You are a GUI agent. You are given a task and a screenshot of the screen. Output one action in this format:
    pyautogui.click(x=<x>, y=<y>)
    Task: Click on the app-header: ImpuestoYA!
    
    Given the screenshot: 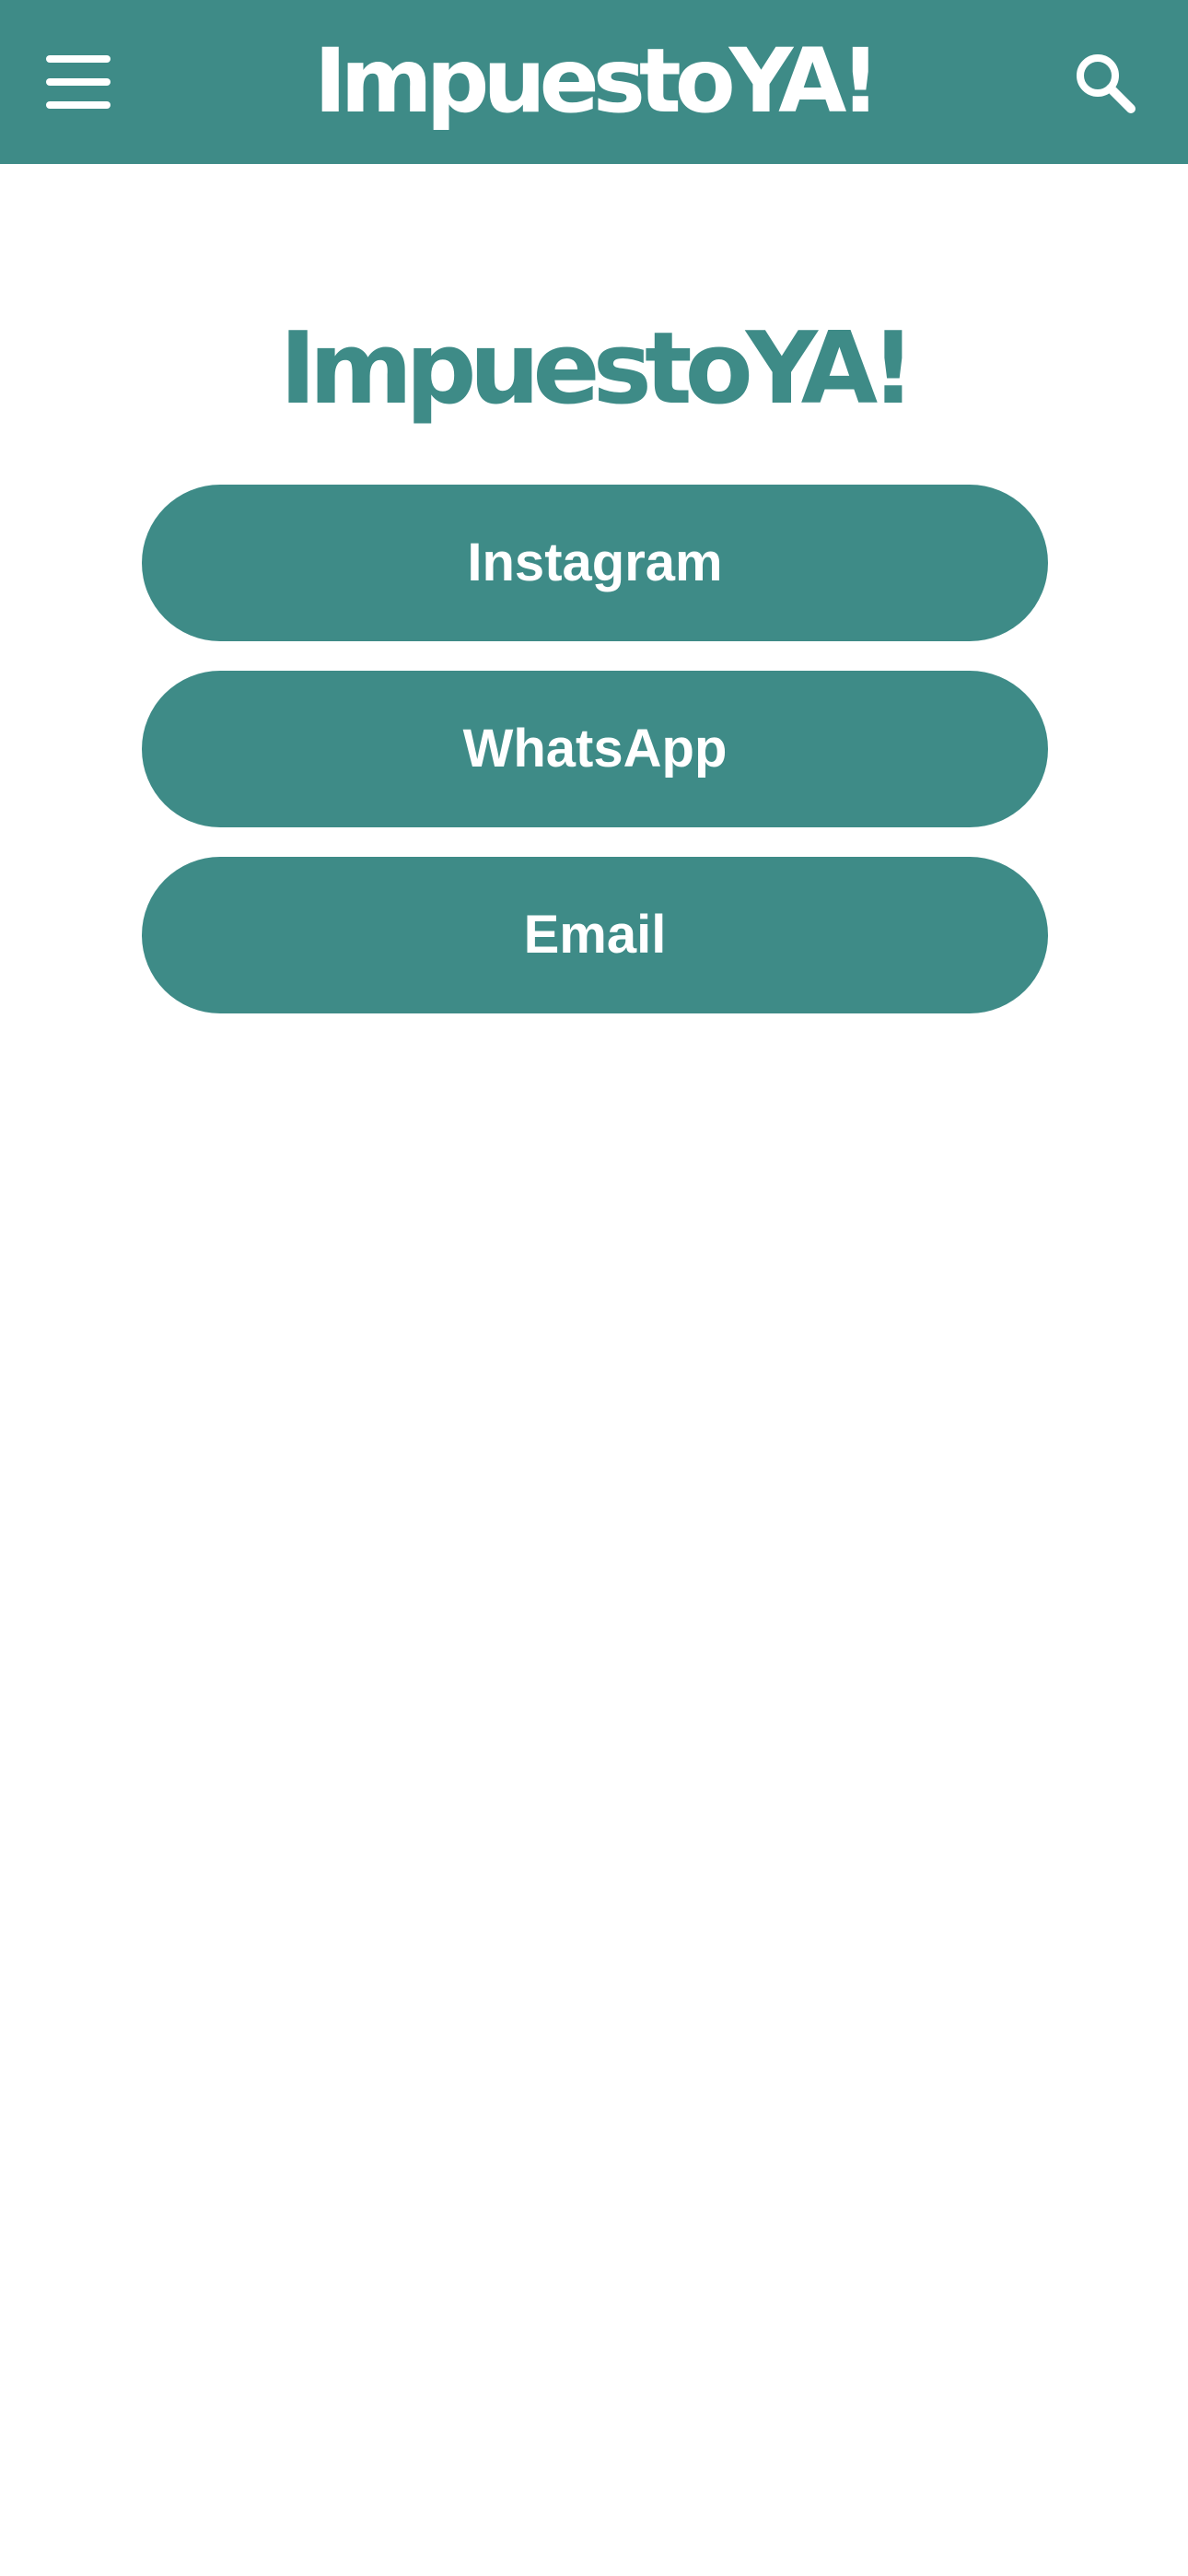 What is the action you would take?
    pyautogui.click(x=594, y=82)
    